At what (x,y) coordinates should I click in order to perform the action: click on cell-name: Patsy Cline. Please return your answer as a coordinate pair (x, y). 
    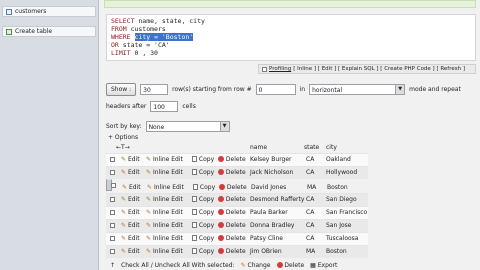
    Looking at the image, I should click on (266, 238).